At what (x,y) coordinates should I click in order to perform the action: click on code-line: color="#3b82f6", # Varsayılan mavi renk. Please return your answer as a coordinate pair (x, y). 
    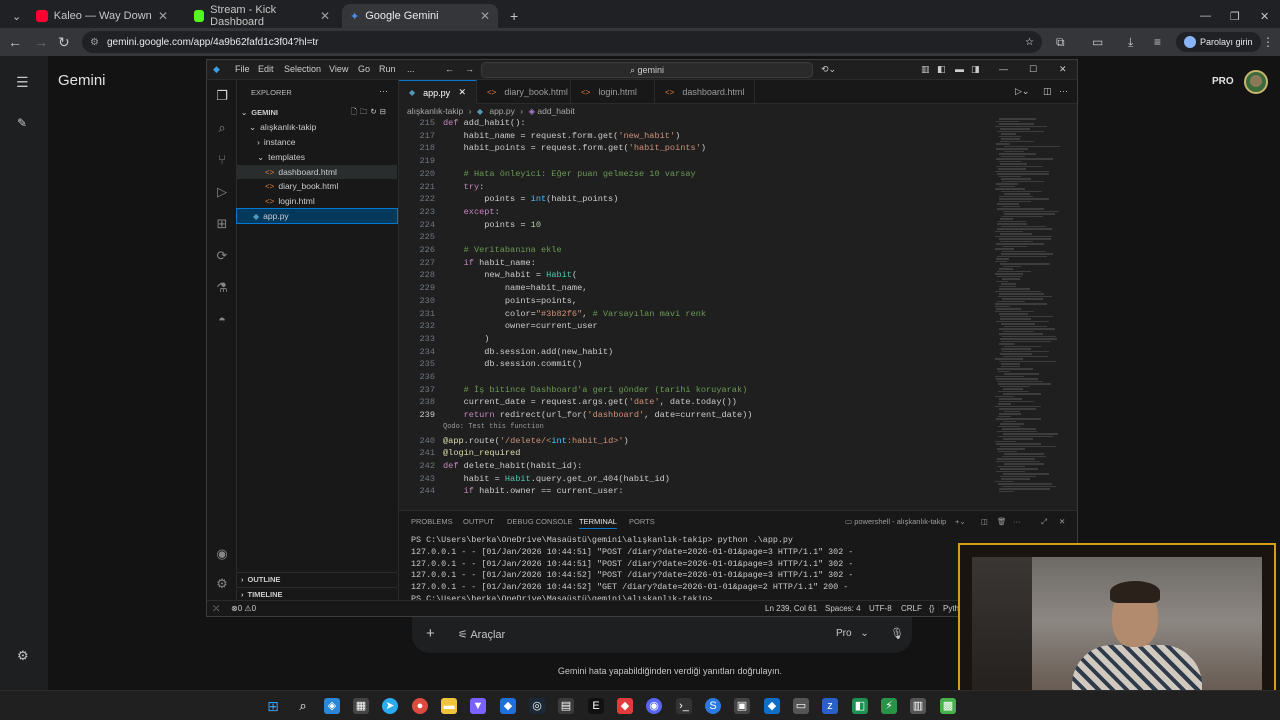
    Looking at the image, I should click on (574, 314).